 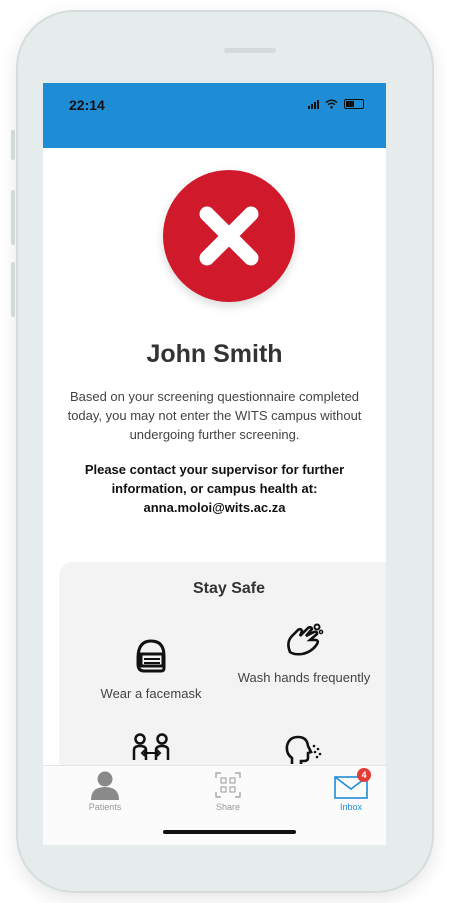 I want to click on tab-label: Inbox, so click(x=351, y=807).